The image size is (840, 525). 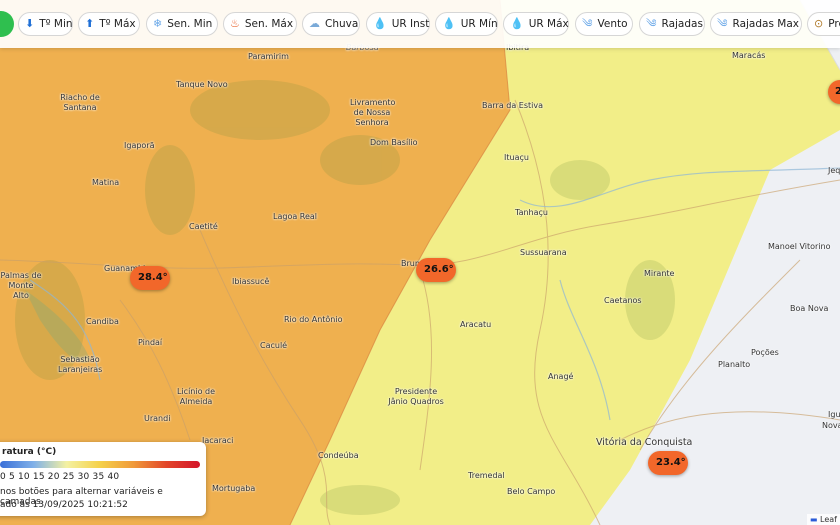 I want to click on place-label: Sebastião Laranjeiras, so click(x=80, y=364).